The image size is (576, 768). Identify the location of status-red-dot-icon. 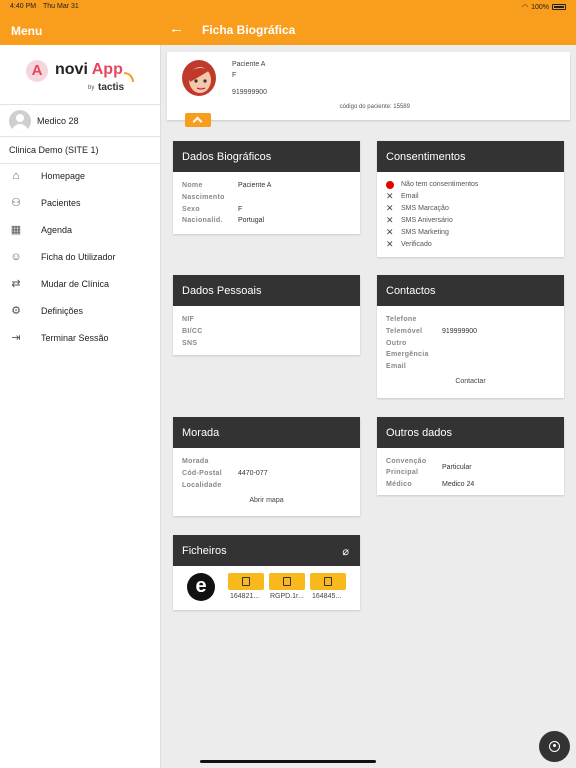
(390, 185).